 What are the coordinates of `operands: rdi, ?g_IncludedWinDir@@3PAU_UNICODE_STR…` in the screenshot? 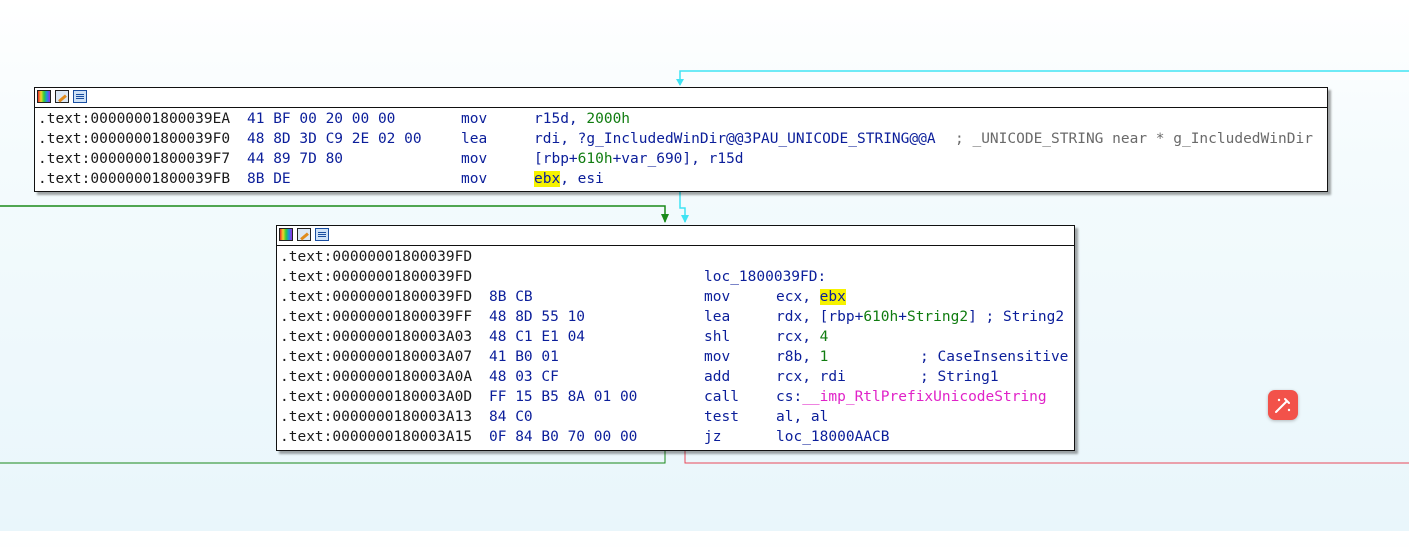 It's located at (735, 139).